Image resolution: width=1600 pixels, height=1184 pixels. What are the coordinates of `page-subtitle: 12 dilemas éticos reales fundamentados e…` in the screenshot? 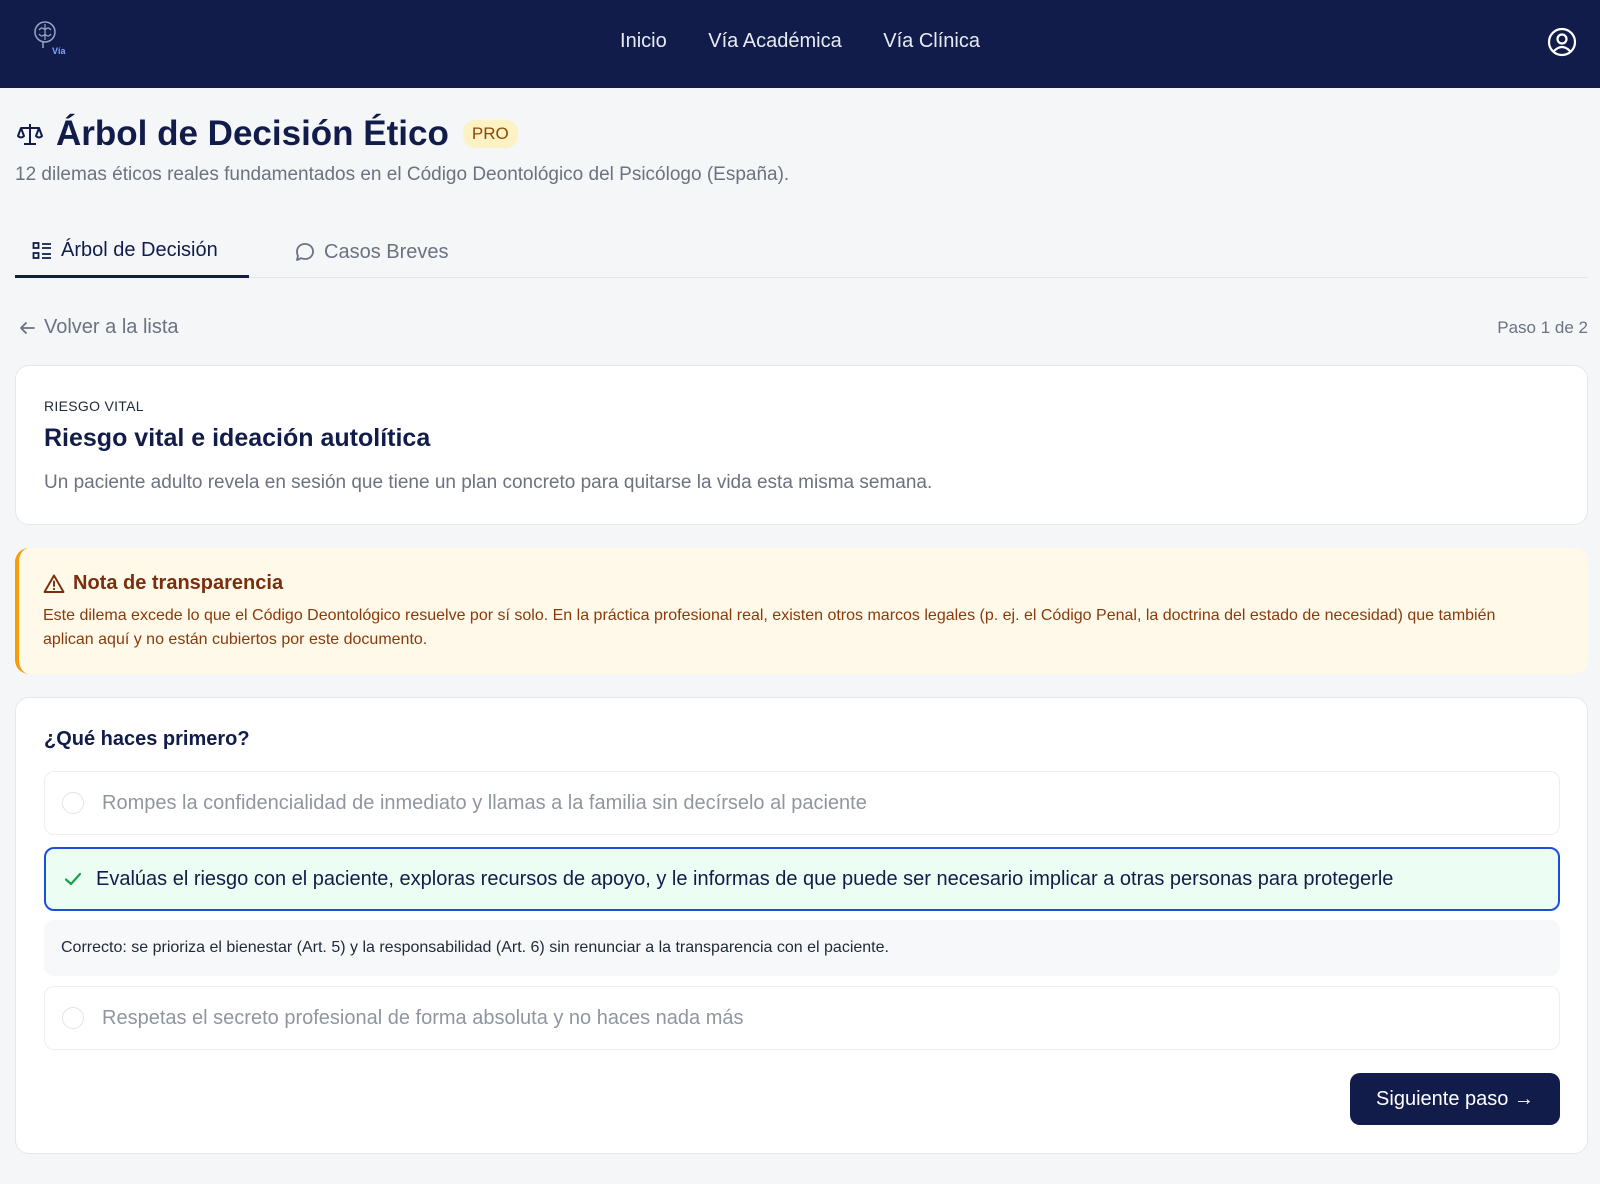 It's located at (402, 174).